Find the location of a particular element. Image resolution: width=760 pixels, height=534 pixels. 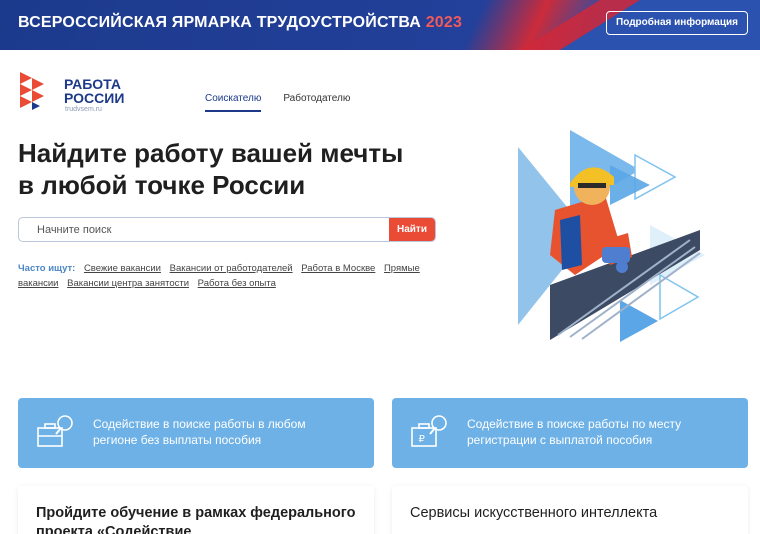

popular-link-employers: Вакансии от работодателей is located at coordinates (231, 268).